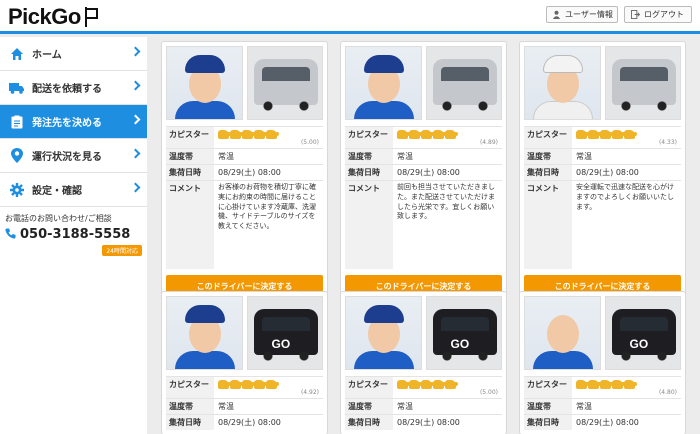  I want to click on sidebar-item-settings: 設定・確認, so click(73, 190).